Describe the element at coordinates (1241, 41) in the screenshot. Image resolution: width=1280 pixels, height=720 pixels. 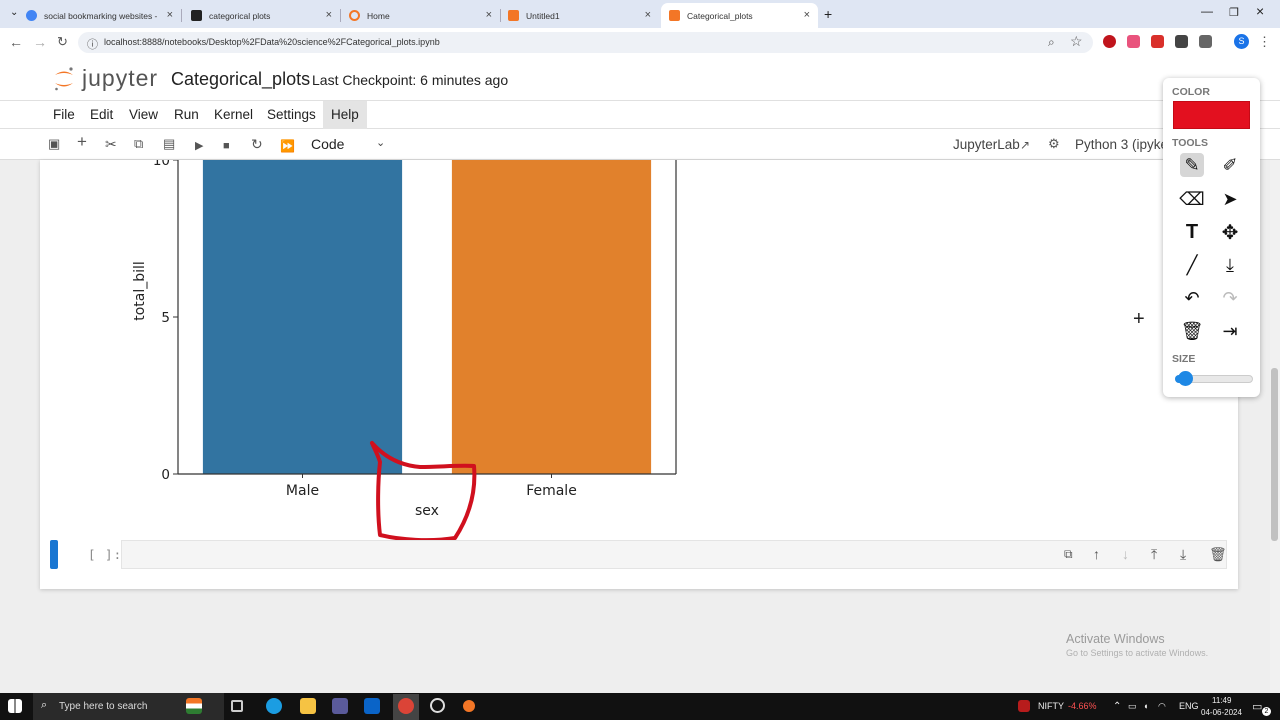
I see `profile-avatar: S` at that location.